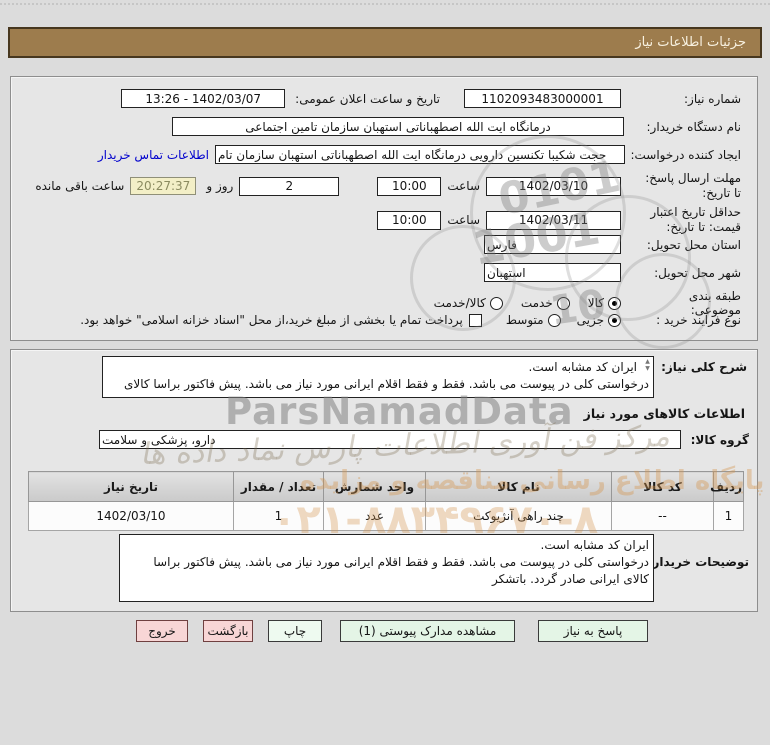 The image size is (770, 745). I want to click on page-title-bar: جزئیات اطلاعات نیاز, so click(385, 42).